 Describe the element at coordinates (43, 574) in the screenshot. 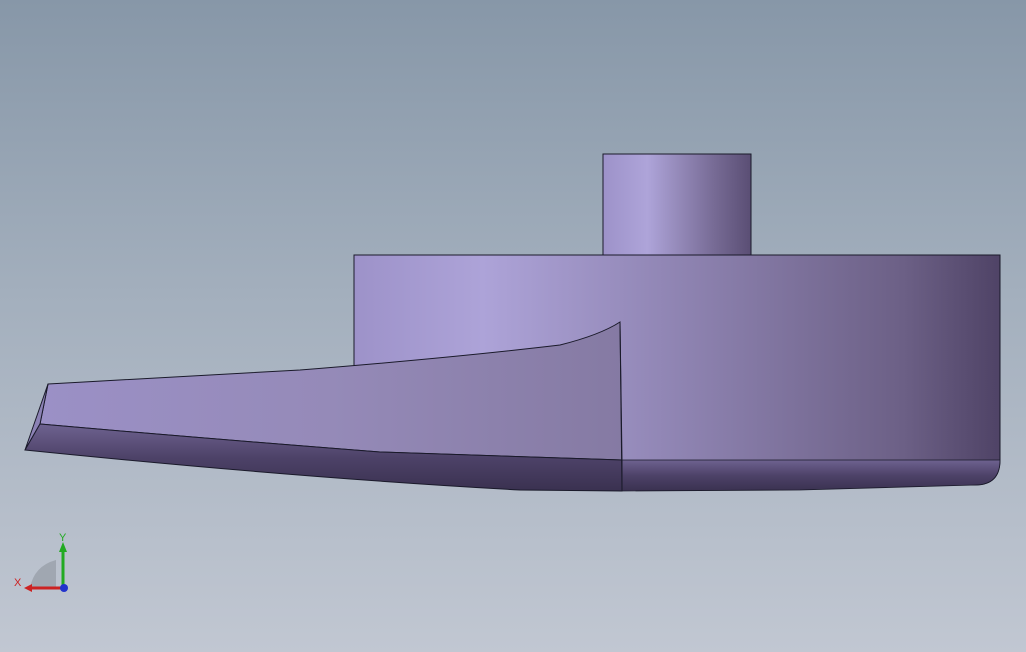

I see `triad-plane-shade` at that location.